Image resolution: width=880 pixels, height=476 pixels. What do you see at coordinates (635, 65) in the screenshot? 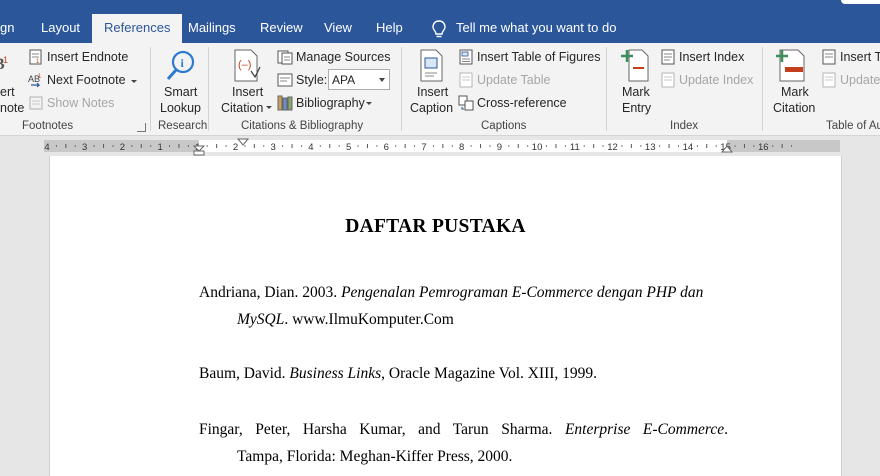
I see `mark-entry-icon` at bounding box center [635, 65].